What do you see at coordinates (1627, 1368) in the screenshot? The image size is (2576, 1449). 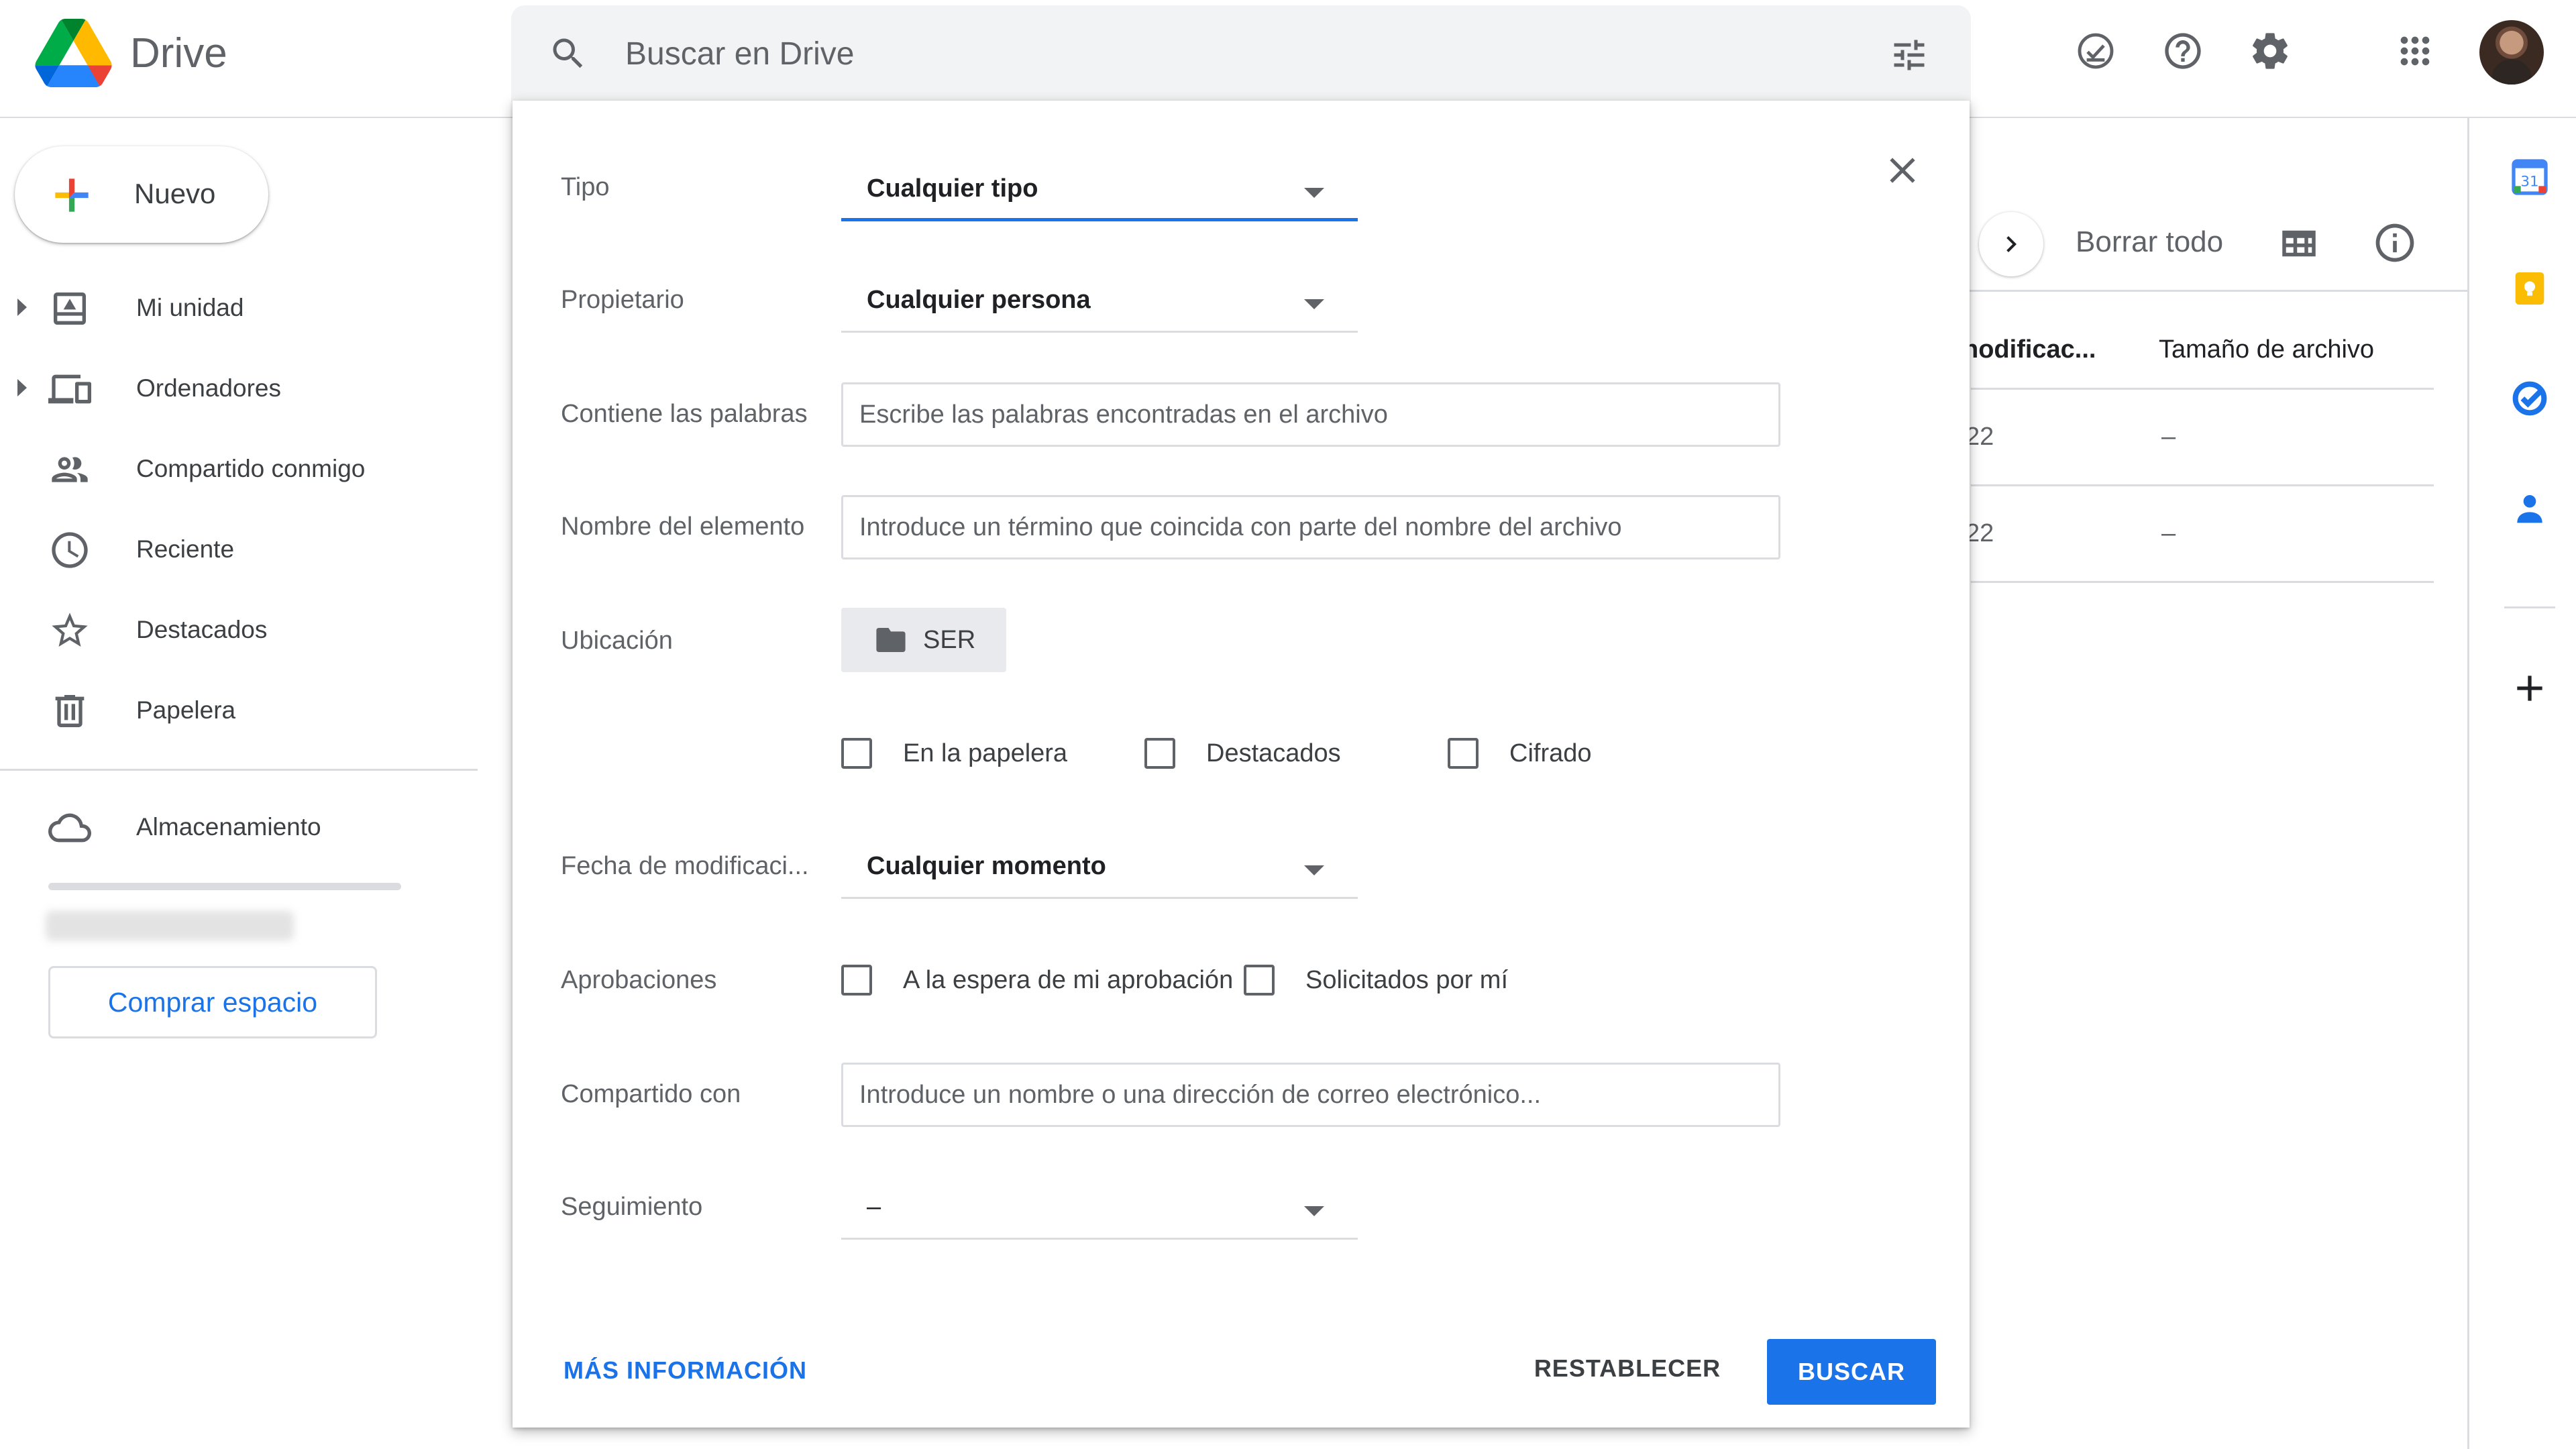 I see `reset-button: RESTABLECER` at bounding box center [1627, 1368].